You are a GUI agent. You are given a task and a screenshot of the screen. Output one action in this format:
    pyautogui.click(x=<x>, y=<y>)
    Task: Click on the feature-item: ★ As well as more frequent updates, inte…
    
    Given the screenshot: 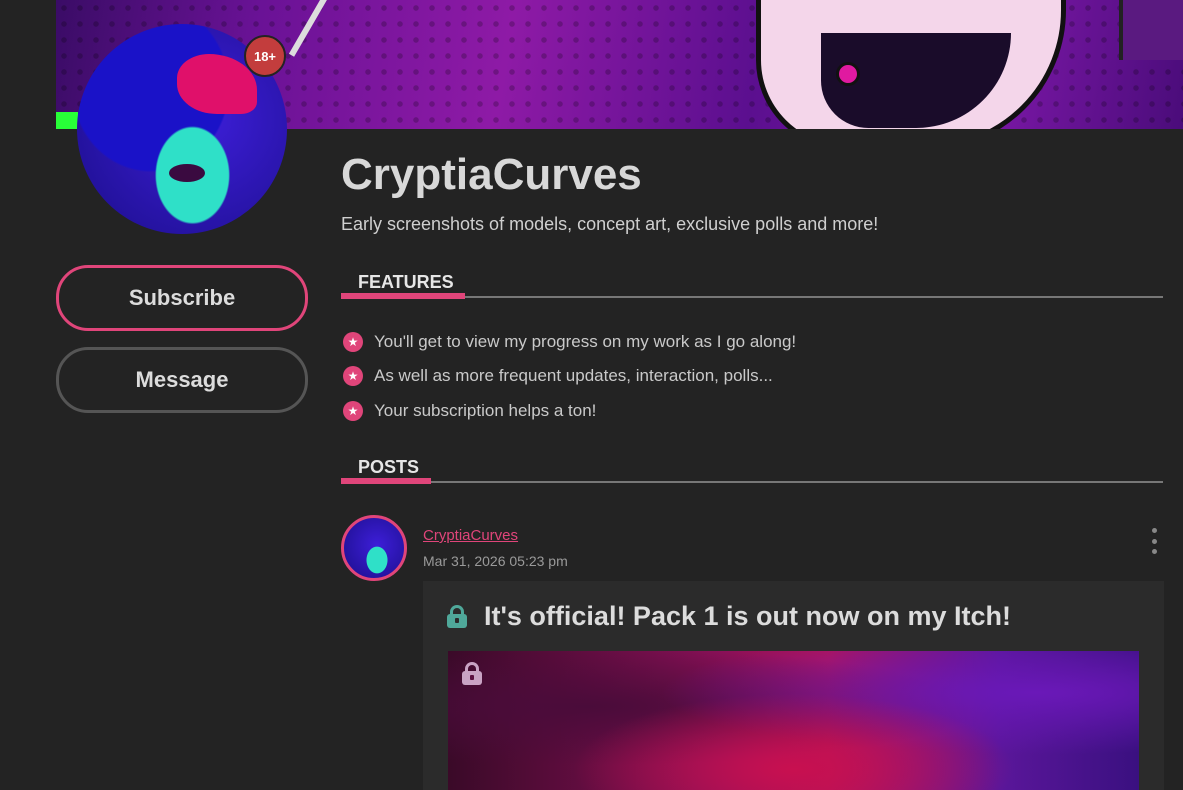 What is the action you would take?
    pyautogui.click(x=558, y=376)
    